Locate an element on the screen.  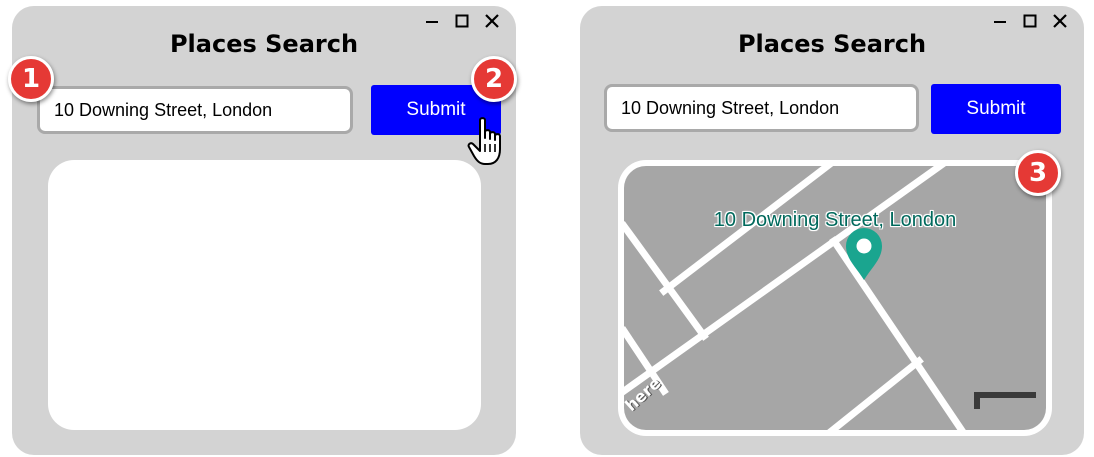
step-badge-3: 3 is located at coordinates (1038, 173).